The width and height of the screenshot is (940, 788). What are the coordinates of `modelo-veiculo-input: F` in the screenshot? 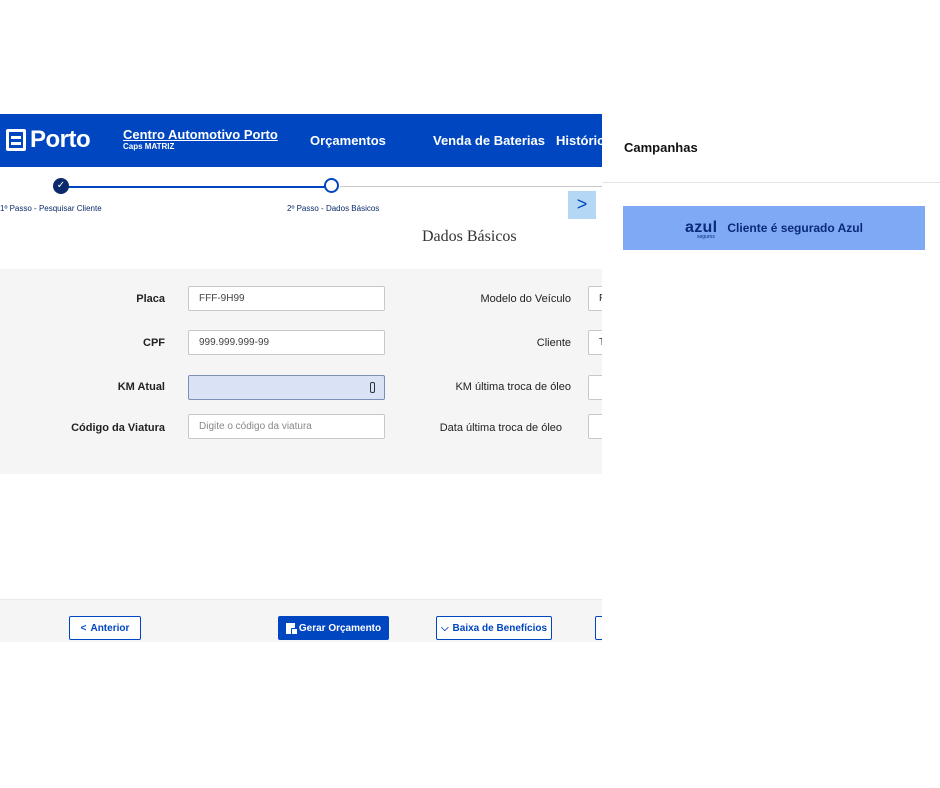 It's located at (595, 298).